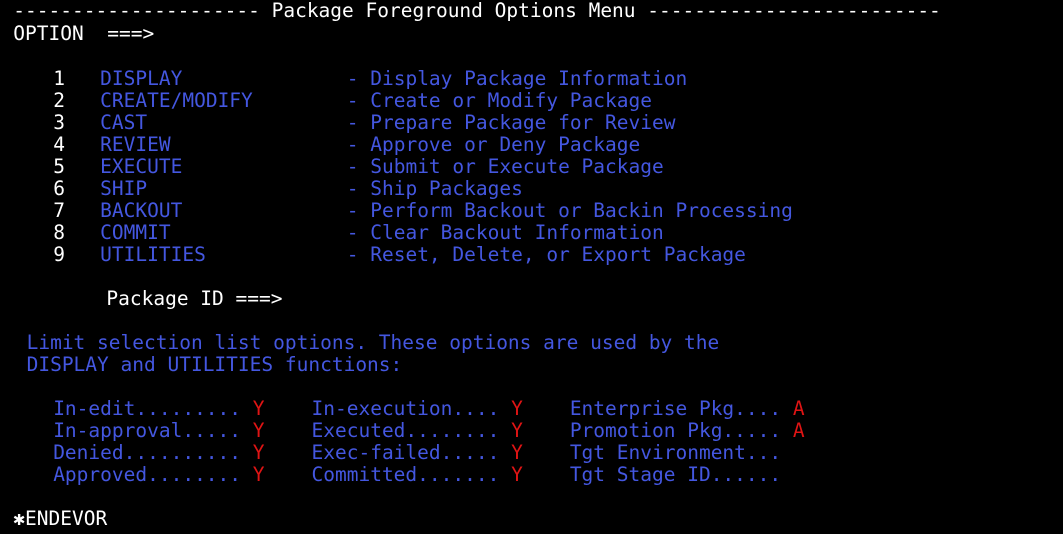  I want to click on menu-number: 6, so click(59, 188).